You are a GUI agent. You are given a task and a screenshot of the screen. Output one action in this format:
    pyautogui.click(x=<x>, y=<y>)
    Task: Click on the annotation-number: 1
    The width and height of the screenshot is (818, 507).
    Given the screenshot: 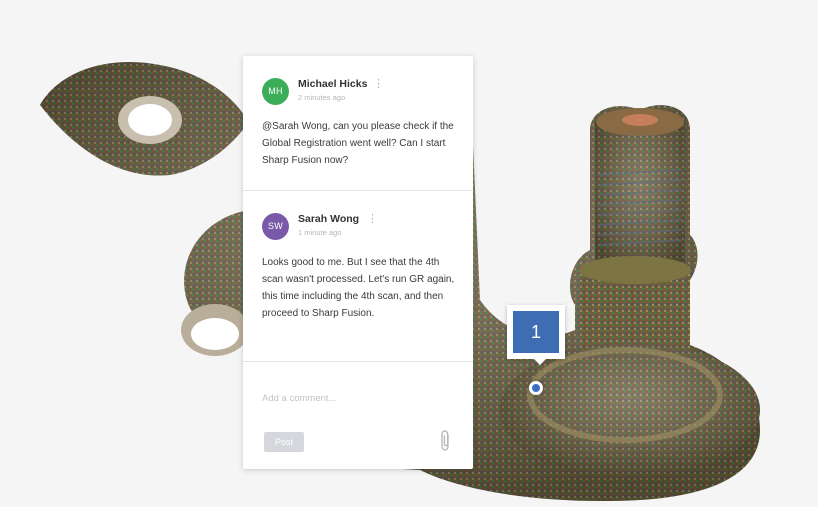 What is the action you would take?
    pyautogui.click(x=536, y=332)
    